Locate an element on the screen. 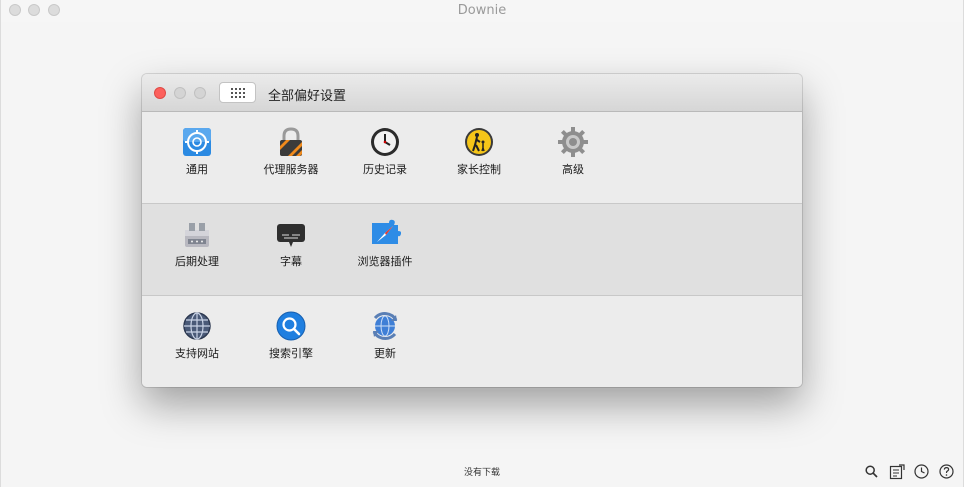  pane-browser-plugins: 浏览器插件 is located at coordinates (385, 243).